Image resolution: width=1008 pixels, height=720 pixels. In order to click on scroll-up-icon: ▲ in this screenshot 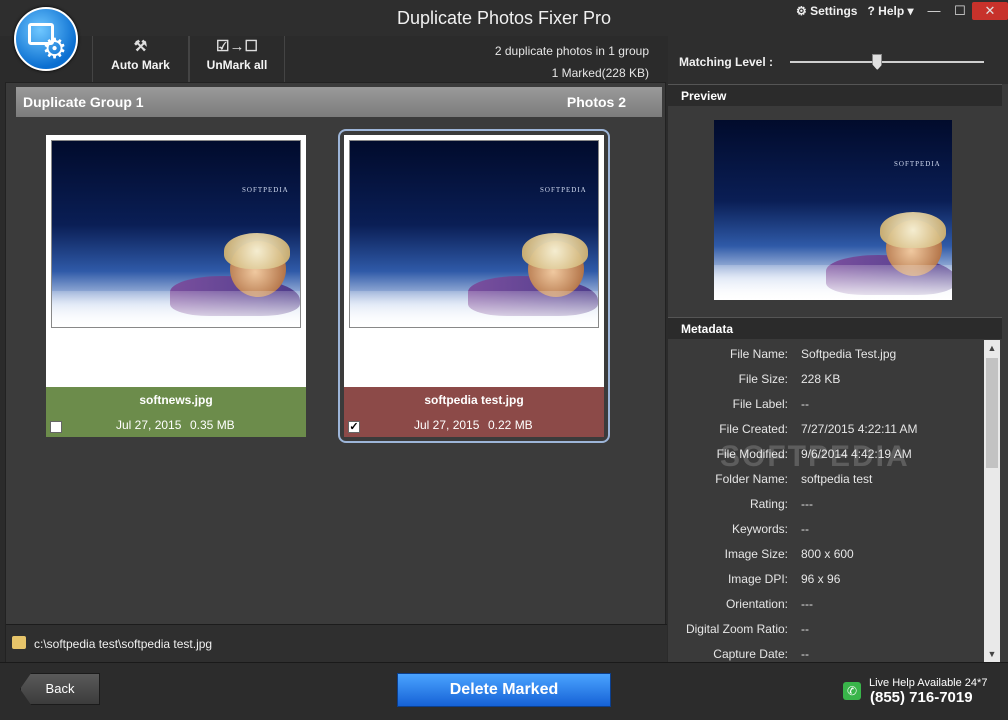, I will do `click(992, 348)`.